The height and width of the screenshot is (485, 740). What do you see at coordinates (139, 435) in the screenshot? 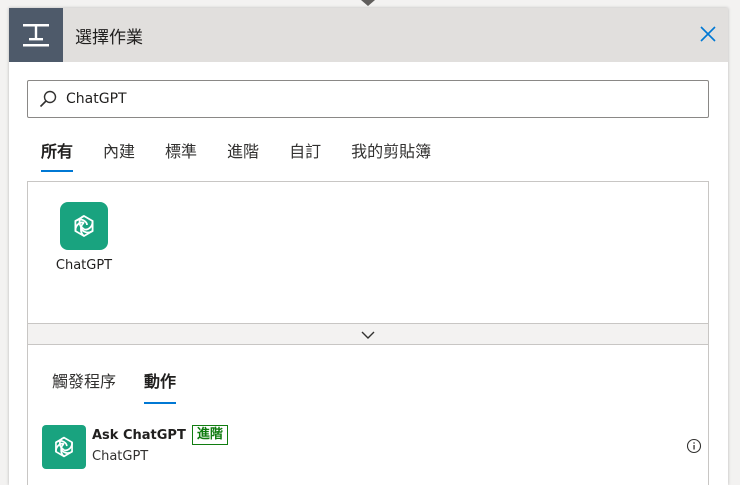
I see `action-title: Ask ChatGPT` at bounding box center [139, 435].